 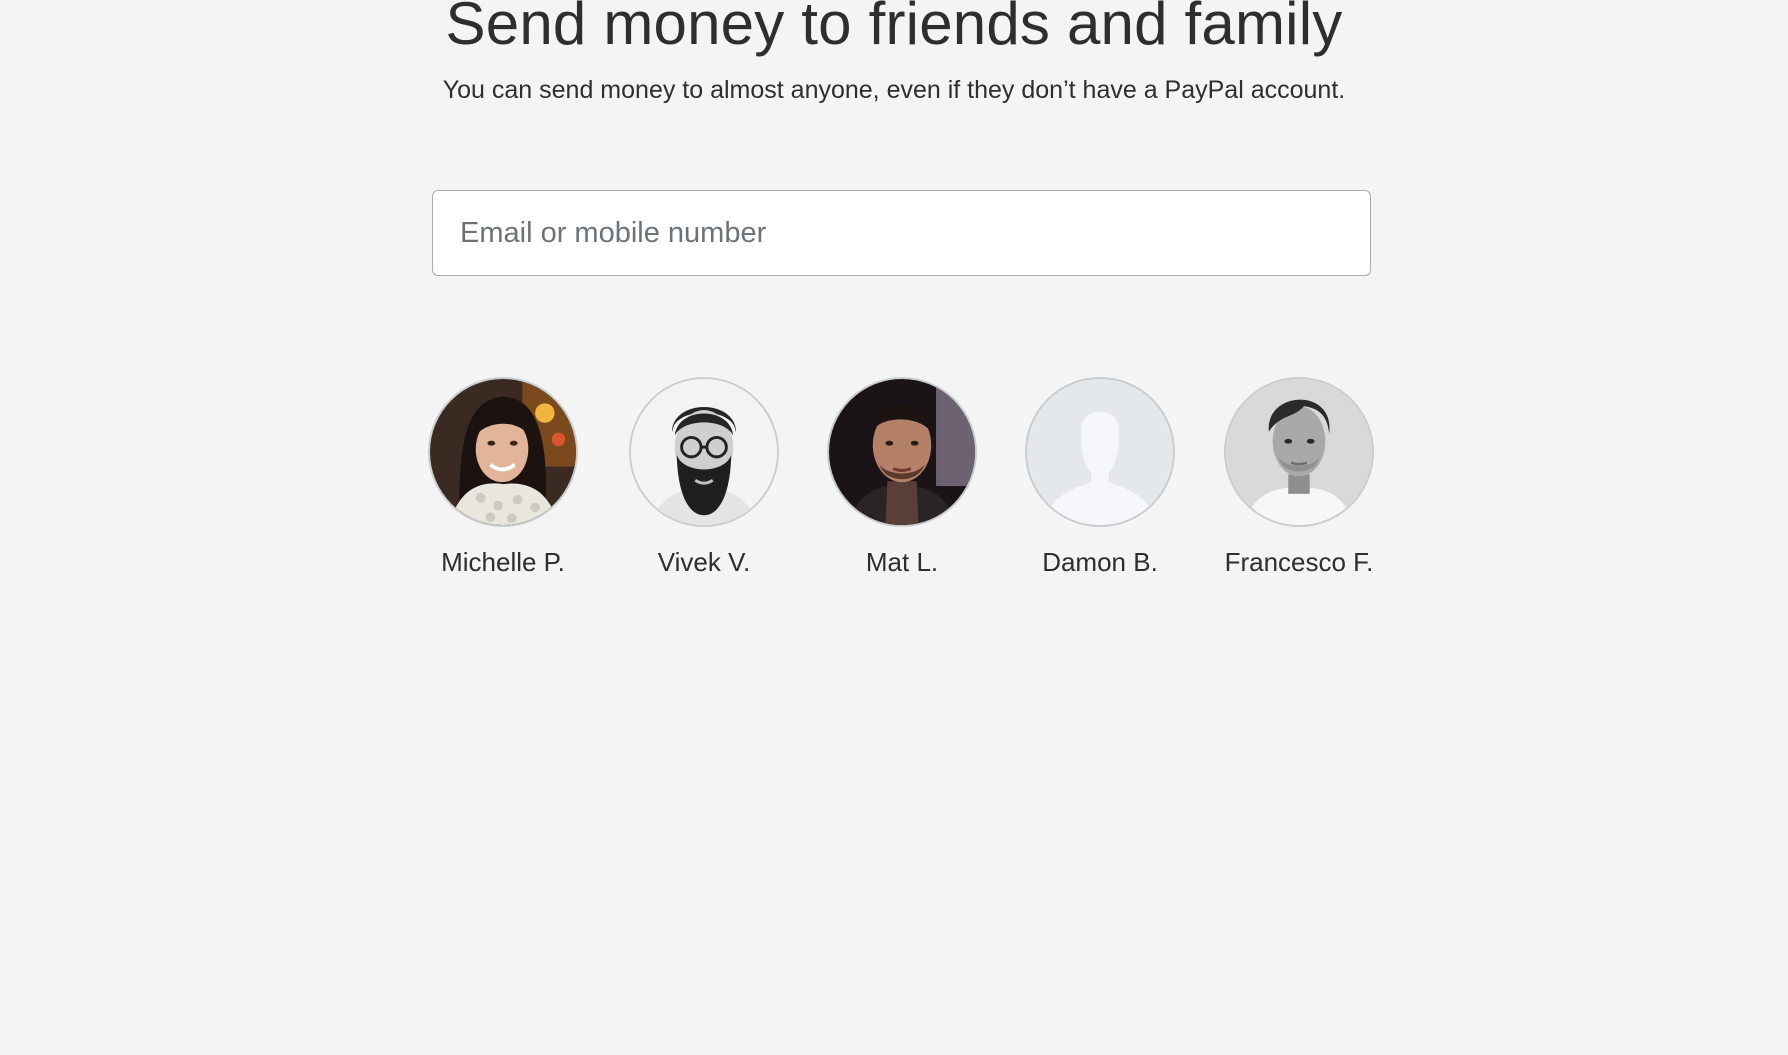 What do you see at coordinates (1100, 562) in the screenshot?
I see `contact-name: Damon B.` at bounding box center [1100, 562].